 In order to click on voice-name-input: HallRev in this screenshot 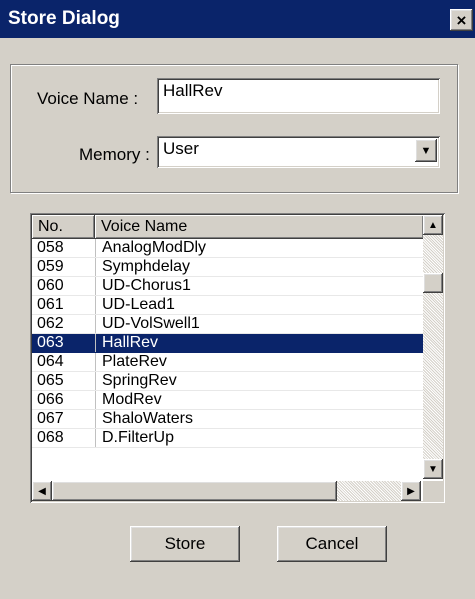, I will do `click(298, 96)`.